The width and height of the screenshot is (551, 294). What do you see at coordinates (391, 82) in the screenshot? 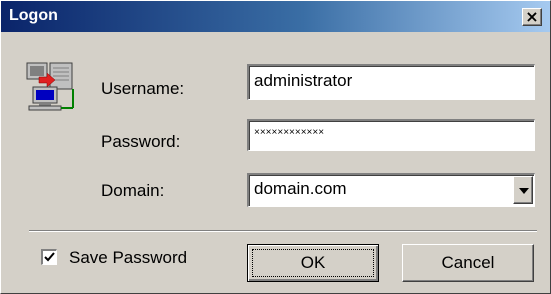
I see `username-input: administrator` at bounding box center [391, 82].